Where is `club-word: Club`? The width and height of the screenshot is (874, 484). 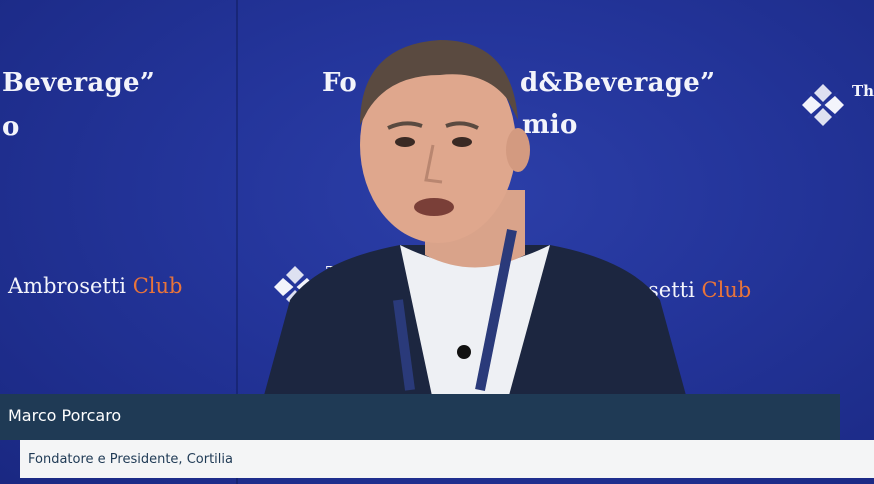 club-word: Club is located at coordinates (157, 286).